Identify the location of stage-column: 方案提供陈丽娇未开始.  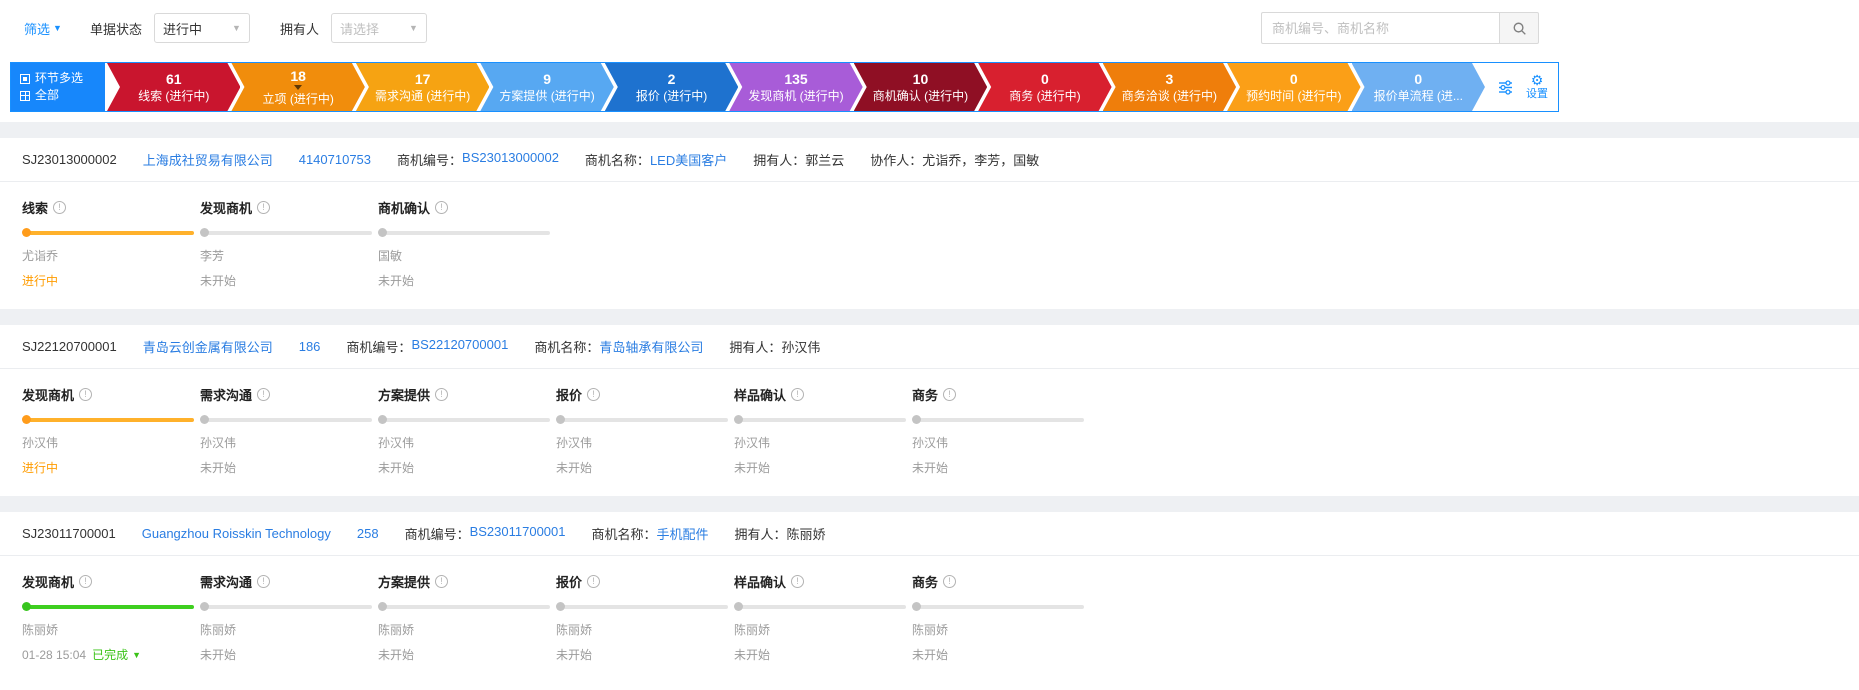
(467, 617).